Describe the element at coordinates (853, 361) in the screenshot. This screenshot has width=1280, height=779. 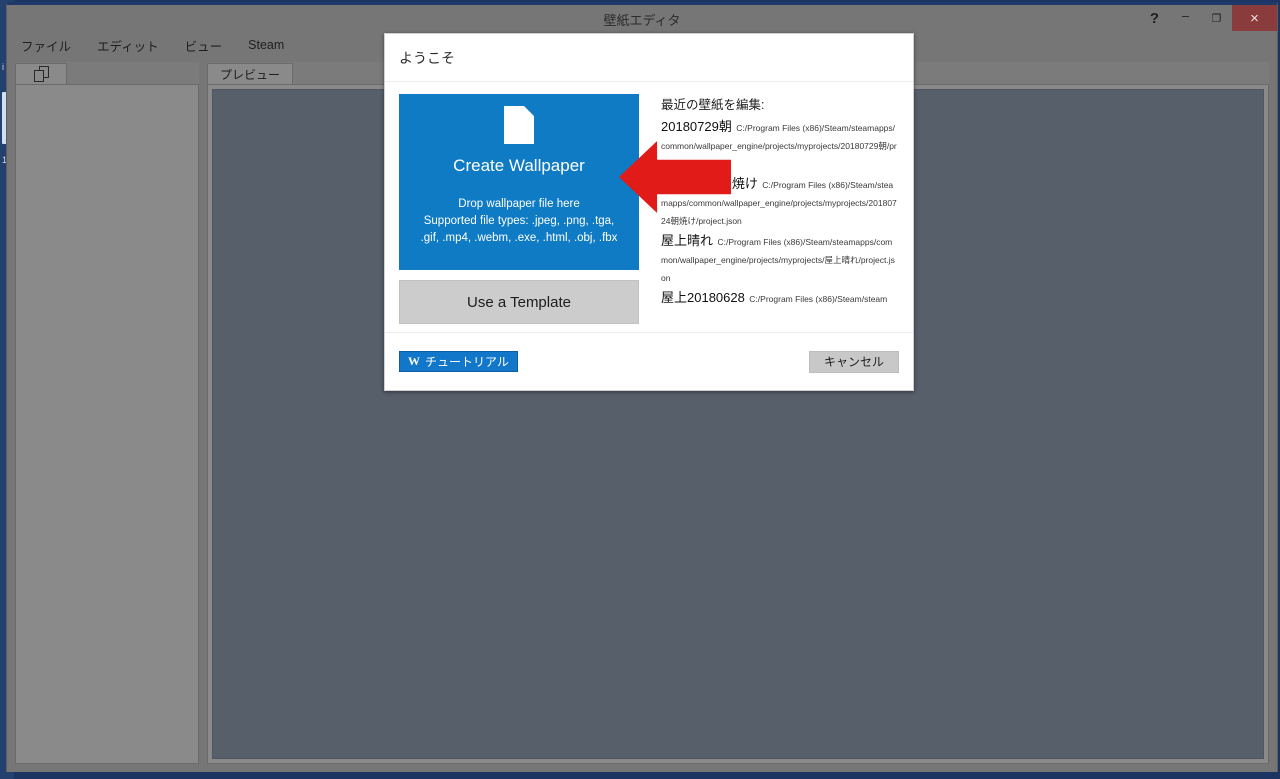
I see `cancel-button: キャンセル` at that location.